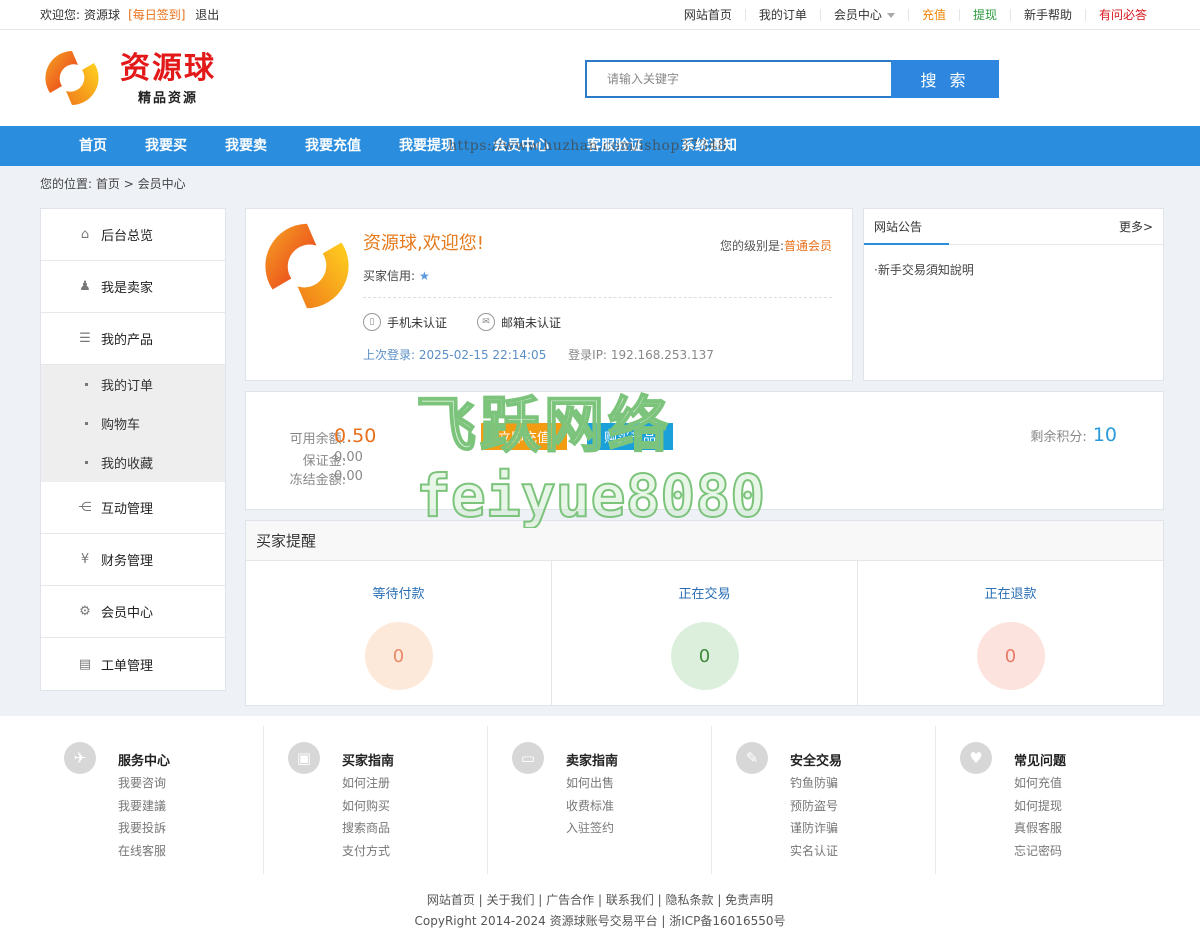 The height and width of the screenshot is (928, 1200). I want to click on wrench-icon: ✎, so click(752, 758).